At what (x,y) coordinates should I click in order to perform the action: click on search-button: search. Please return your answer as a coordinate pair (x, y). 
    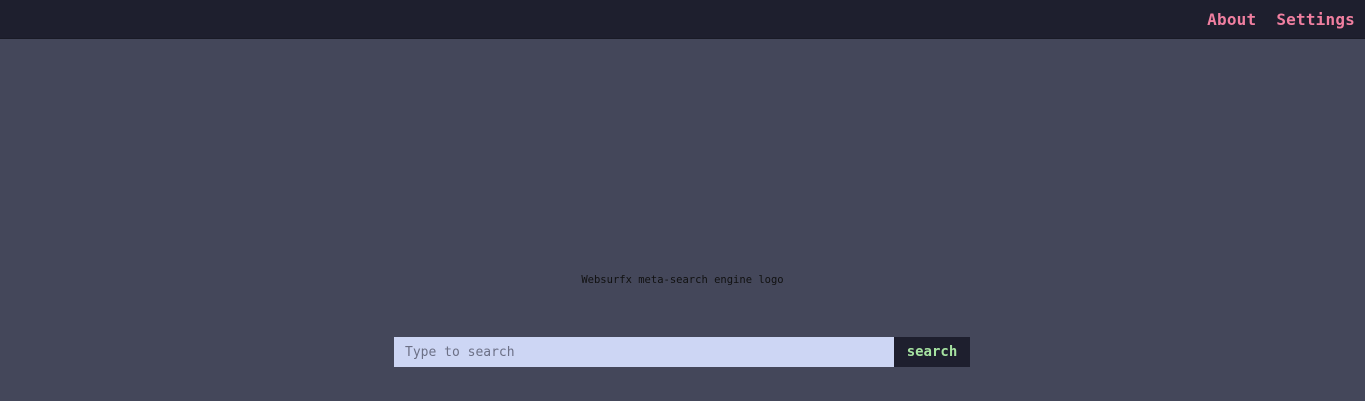
    Looking at the image, I should click on (932, 352).